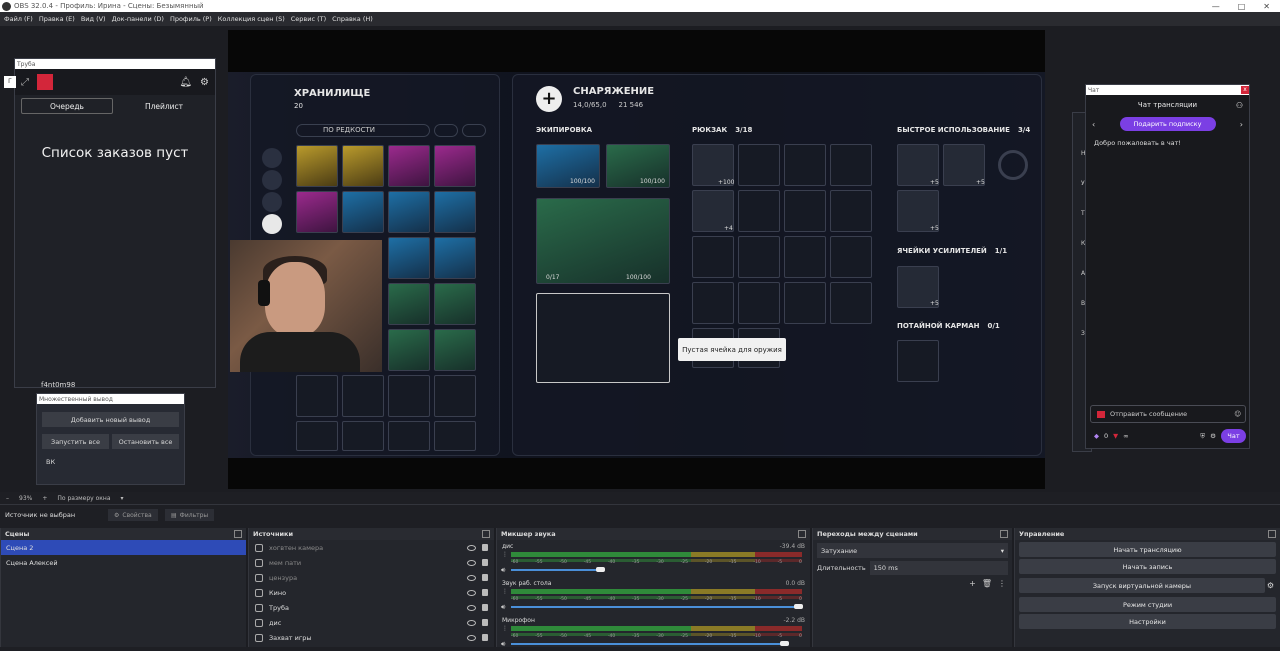  I want to click on chat-send-button: Чат, so click(1233, 436).